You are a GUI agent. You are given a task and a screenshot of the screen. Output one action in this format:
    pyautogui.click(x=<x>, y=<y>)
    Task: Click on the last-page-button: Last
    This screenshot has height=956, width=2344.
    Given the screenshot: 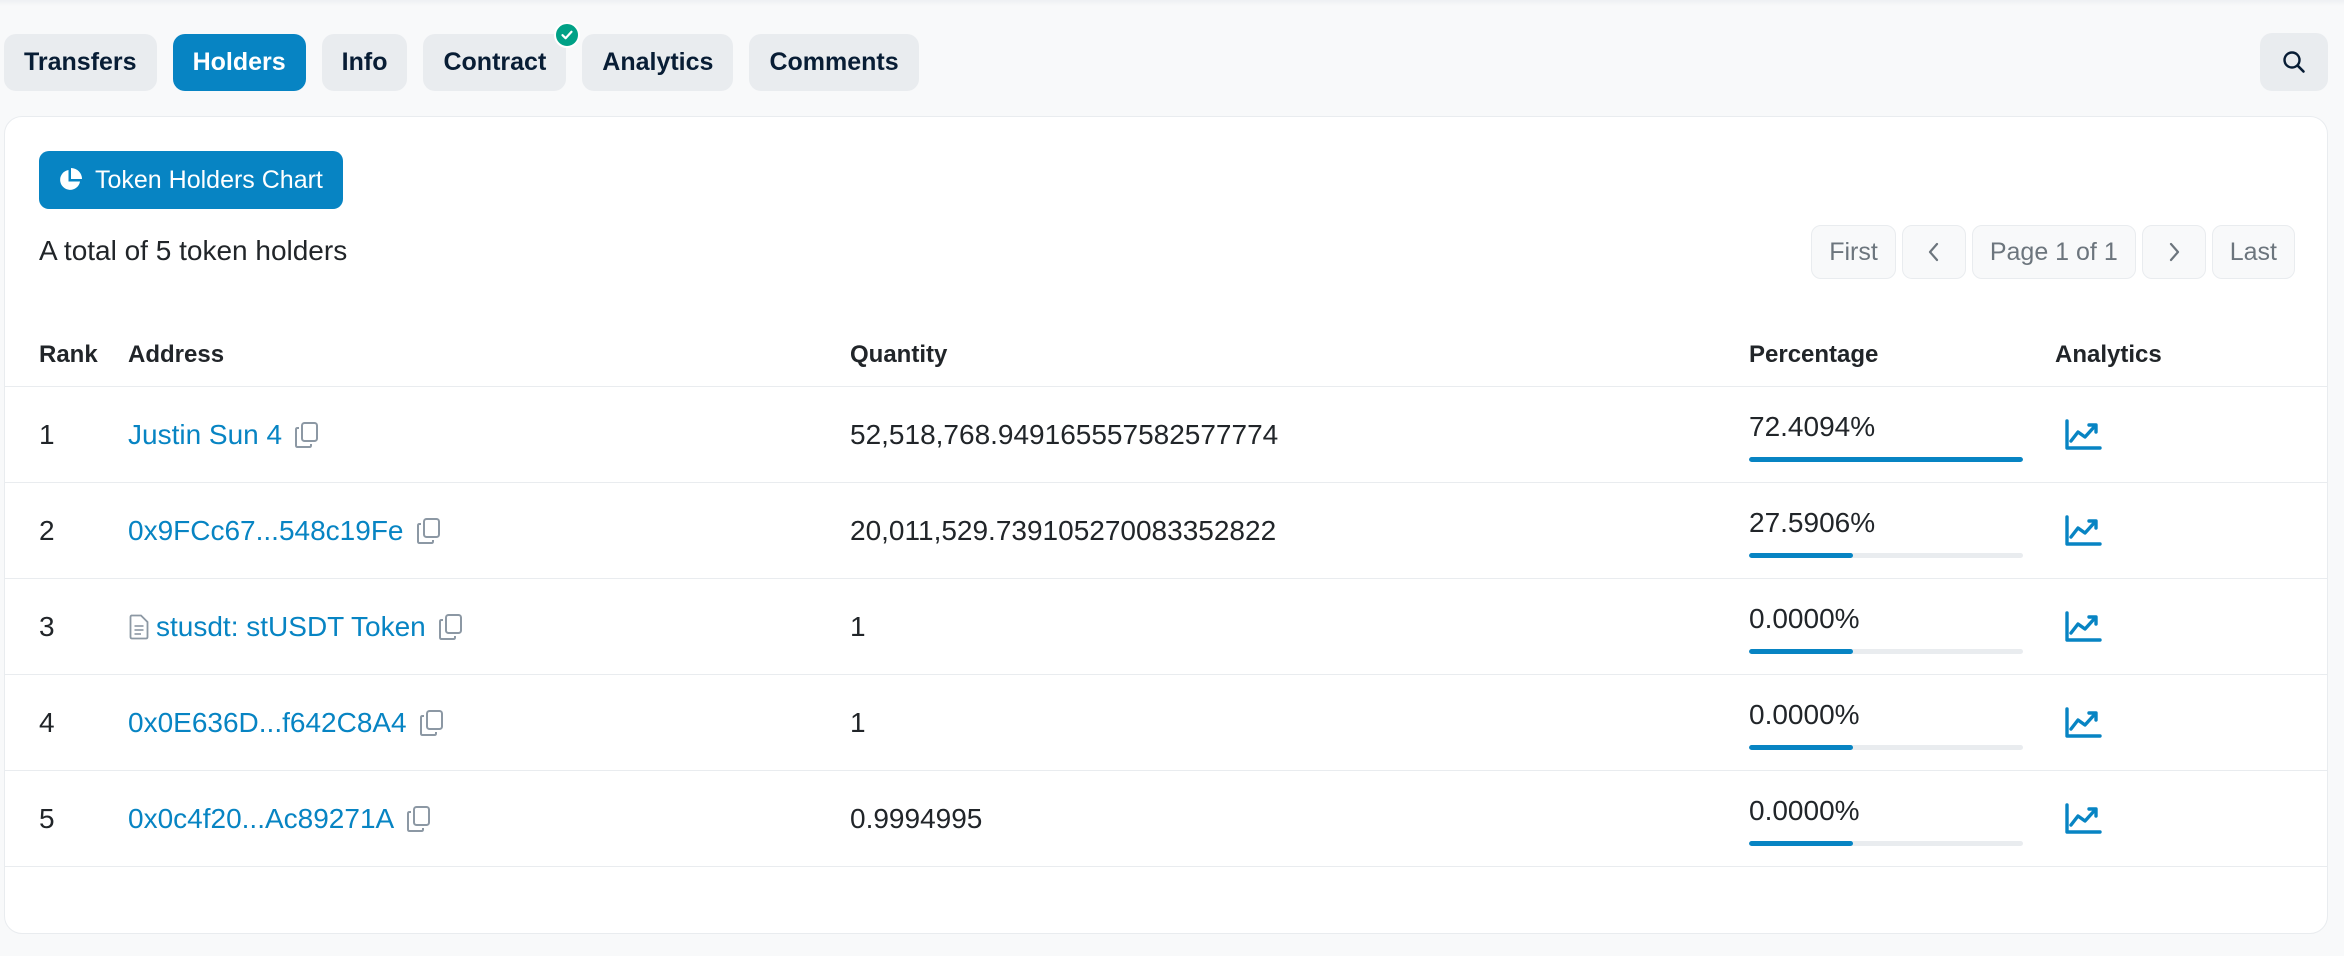 What is the action you would take?
    pyautogui.click(x=2253, y=252)
    